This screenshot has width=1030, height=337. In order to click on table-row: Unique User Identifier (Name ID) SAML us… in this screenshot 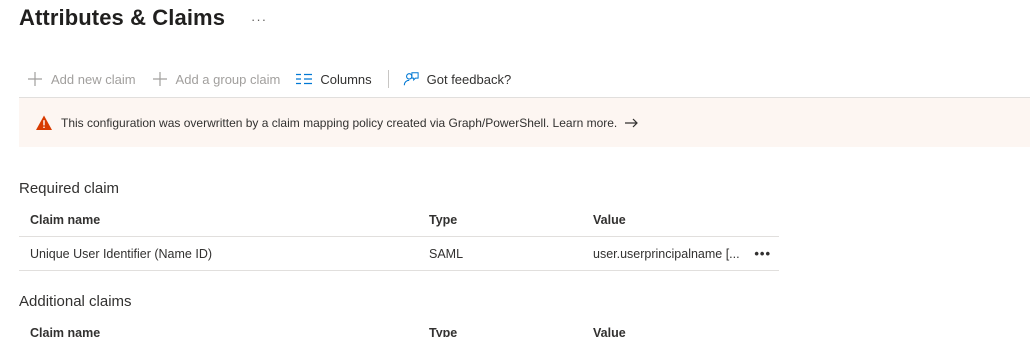, I will do `click(399, 254)`.